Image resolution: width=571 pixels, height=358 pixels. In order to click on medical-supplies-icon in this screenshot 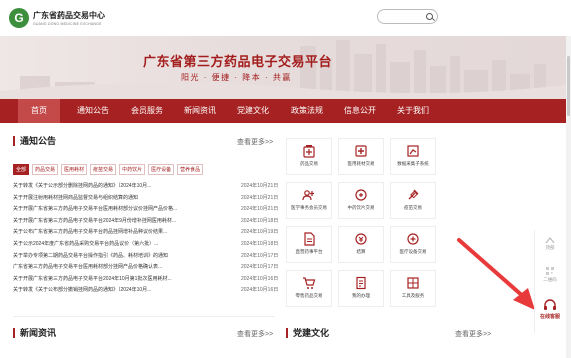, I will do `click(361, 151)`.